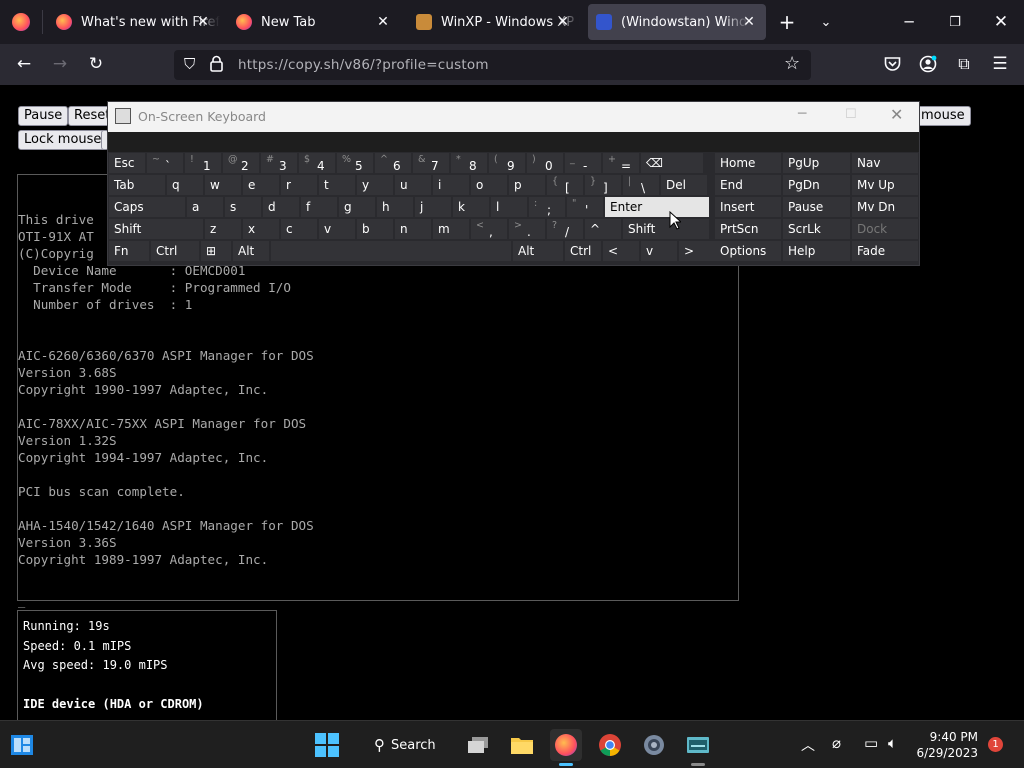 The height and width of the screenshot is (768, 1024). Describe the element at coordinates (666, 229) in the screenshot. I see `osk-key: Shift` at that location.